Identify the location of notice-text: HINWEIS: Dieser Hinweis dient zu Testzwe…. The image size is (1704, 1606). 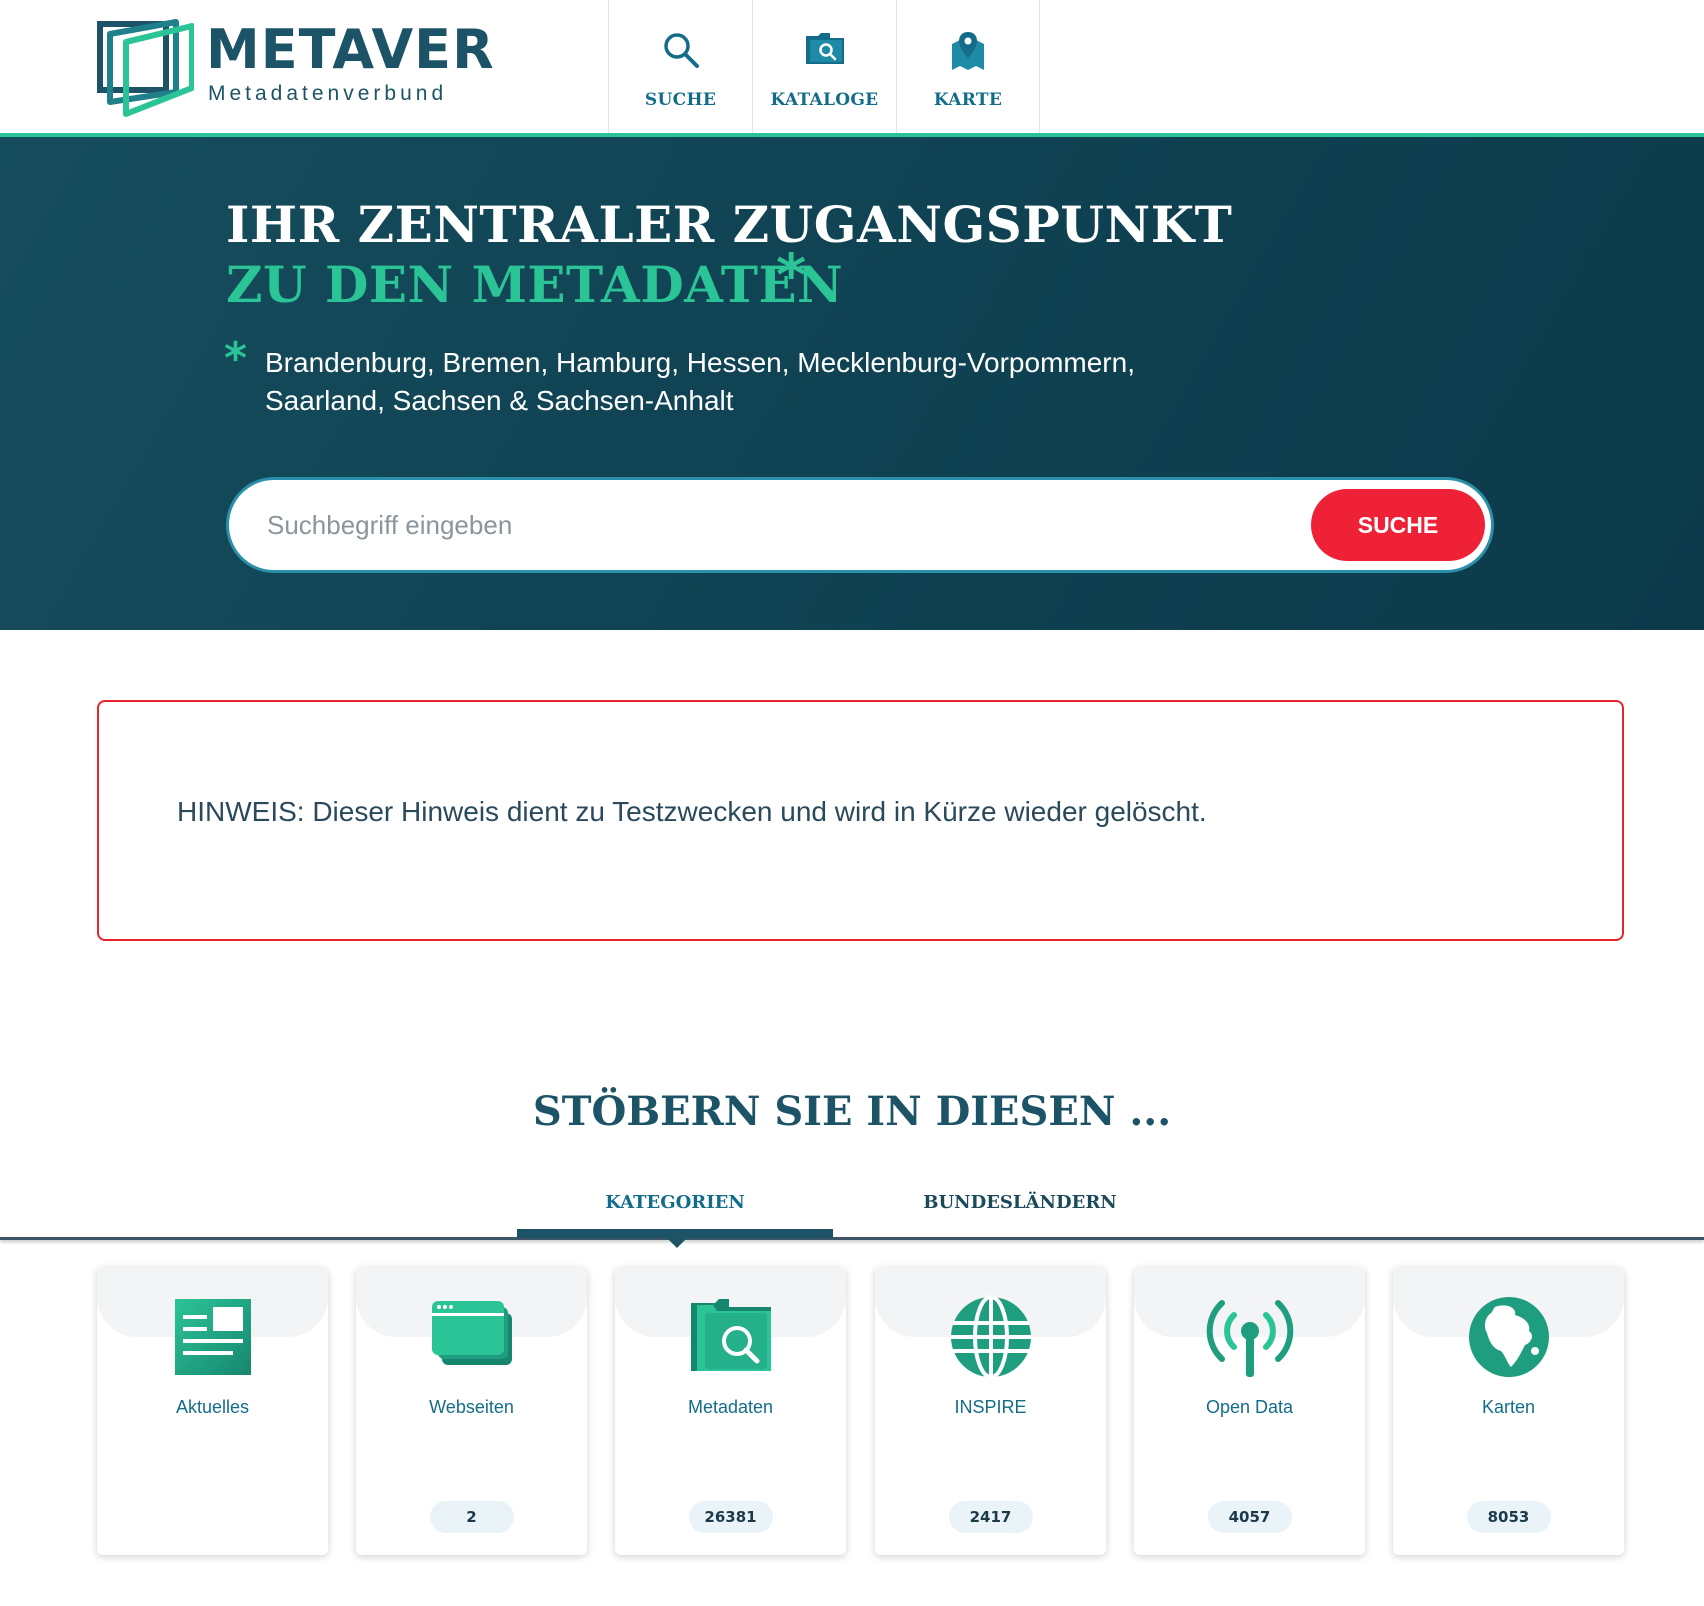
(692, 811).